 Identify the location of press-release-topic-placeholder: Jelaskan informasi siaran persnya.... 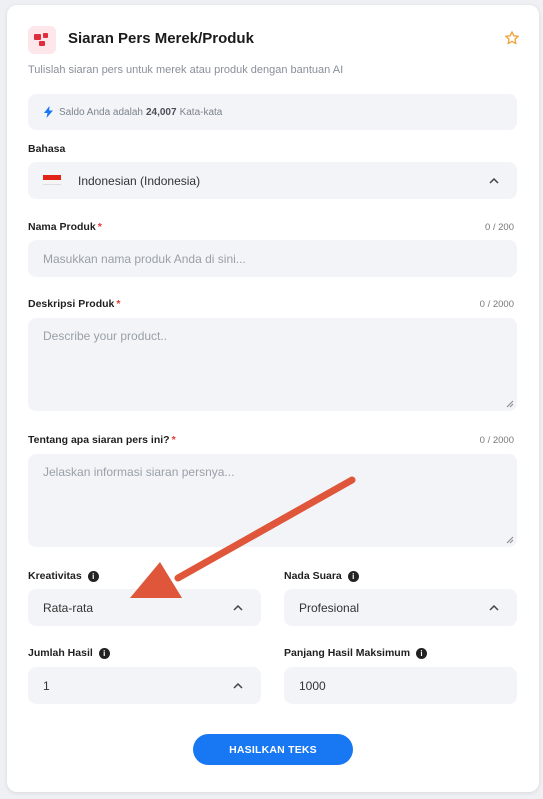
(139, 472).